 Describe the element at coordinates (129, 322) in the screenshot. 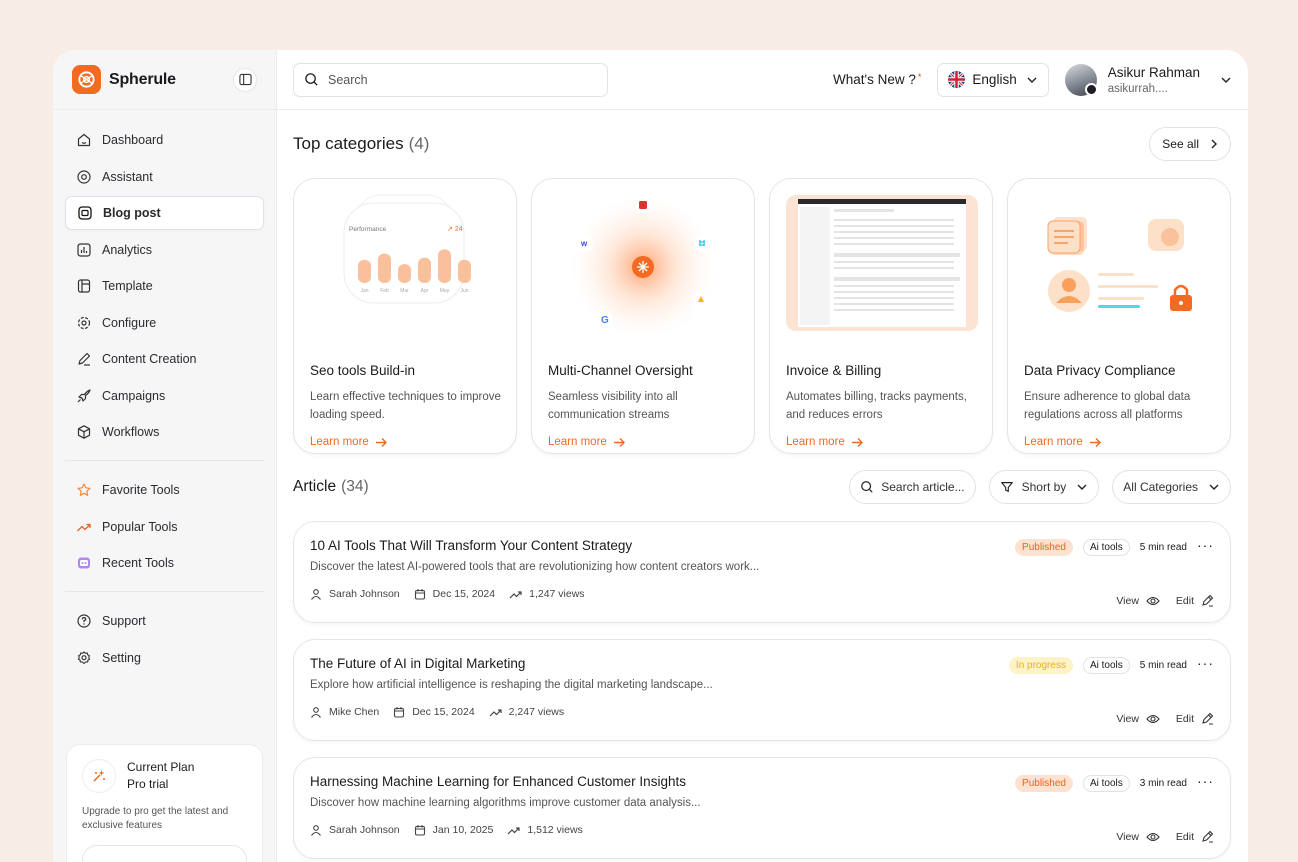

I see `sidebar-item-label: Configure` at that location.